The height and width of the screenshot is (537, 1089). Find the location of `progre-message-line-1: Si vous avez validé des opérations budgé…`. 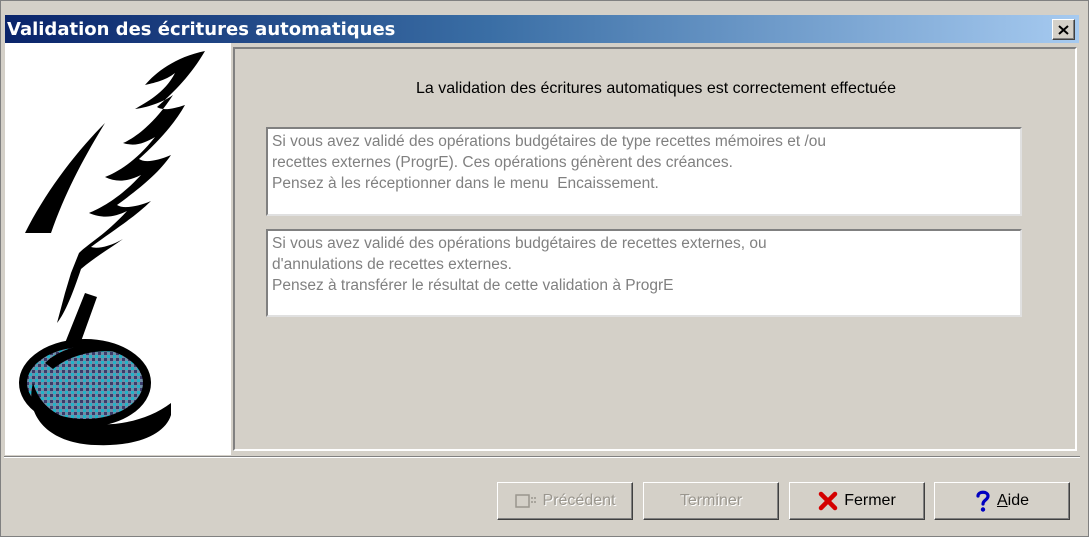

progre-message-line-1: Si vous avez validé des opérations budgé… is located at coordinates (519, 243).